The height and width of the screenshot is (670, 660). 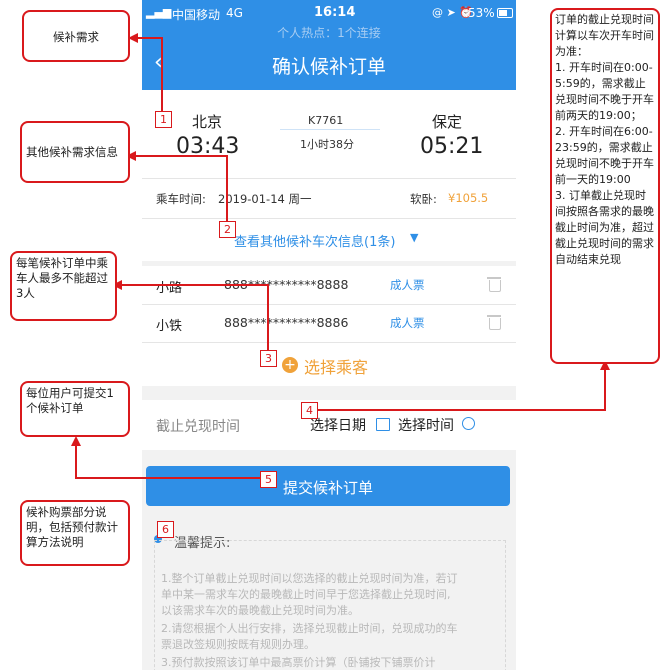 What do you see at coordinates (75, 152) in the screenshot?
I see `annotation-2: 其他候补需求信息` at bounding box center [75, 152].